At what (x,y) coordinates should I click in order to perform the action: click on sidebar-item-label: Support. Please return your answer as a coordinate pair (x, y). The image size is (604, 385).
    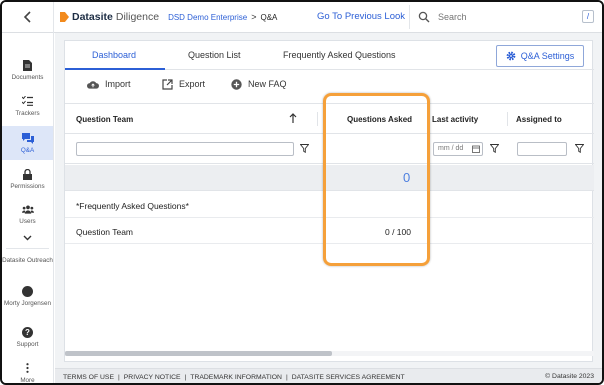
    Looking at the image, I should click on (27, 344).